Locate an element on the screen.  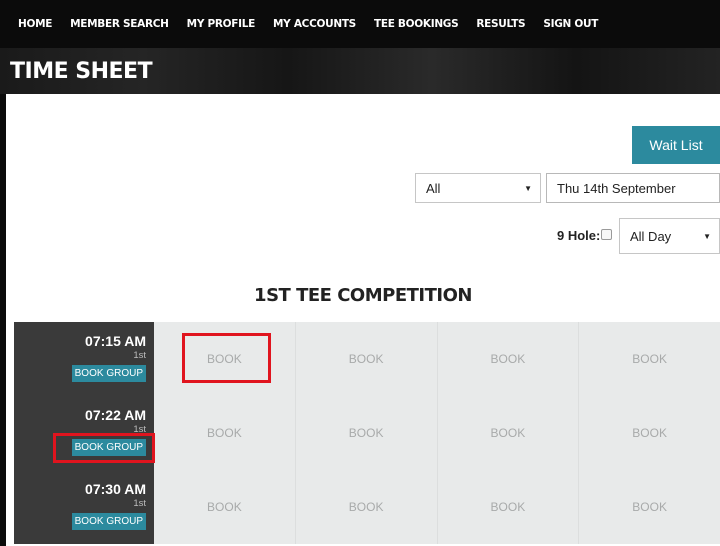
tee-time: 07:30 AM is located at coordinates (115, 489).